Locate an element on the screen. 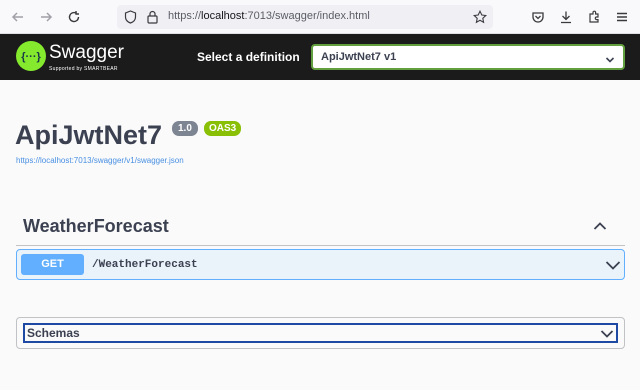 This screenshot has width=640, height=390. chevron-up-icon is located at coordinates (600, 227).